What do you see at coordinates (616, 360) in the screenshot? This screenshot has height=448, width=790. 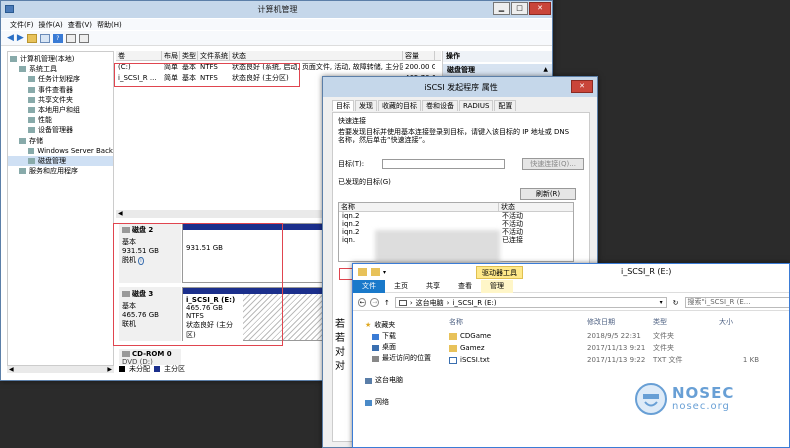 I see `fx-file-row: iSCSI.txt 2017/11/13 9:22 TXT 文件 1 KB` at bounding box center [616, 360].